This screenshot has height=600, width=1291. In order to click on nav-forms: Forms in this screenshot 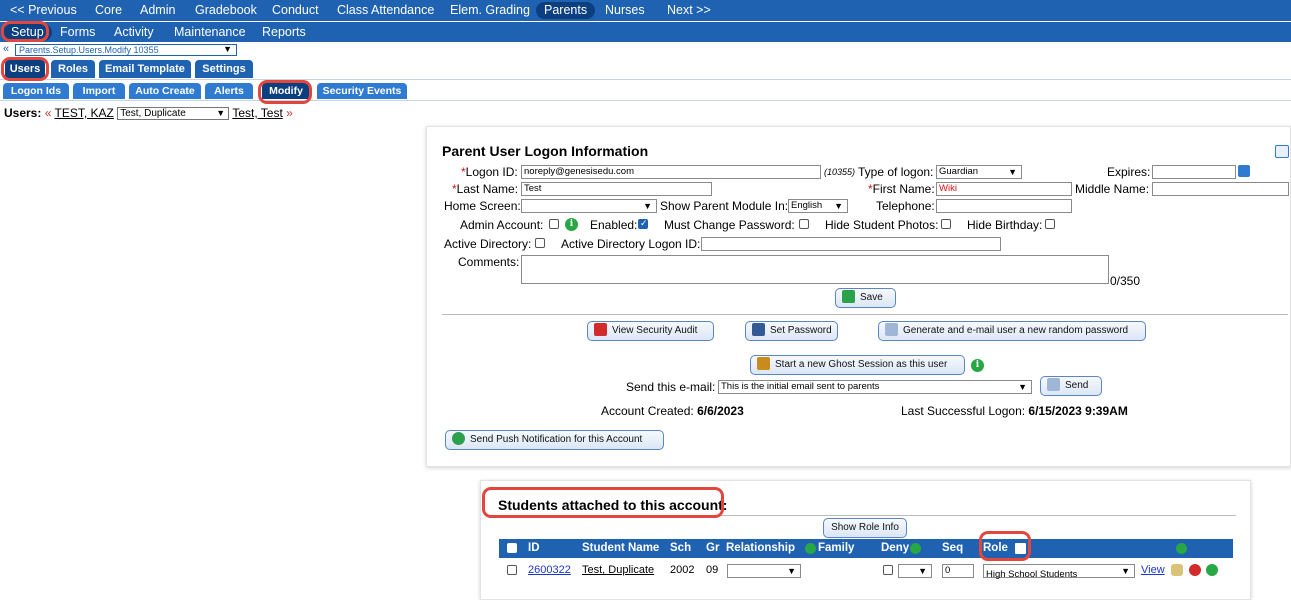, I will do `click(77, 32)`.